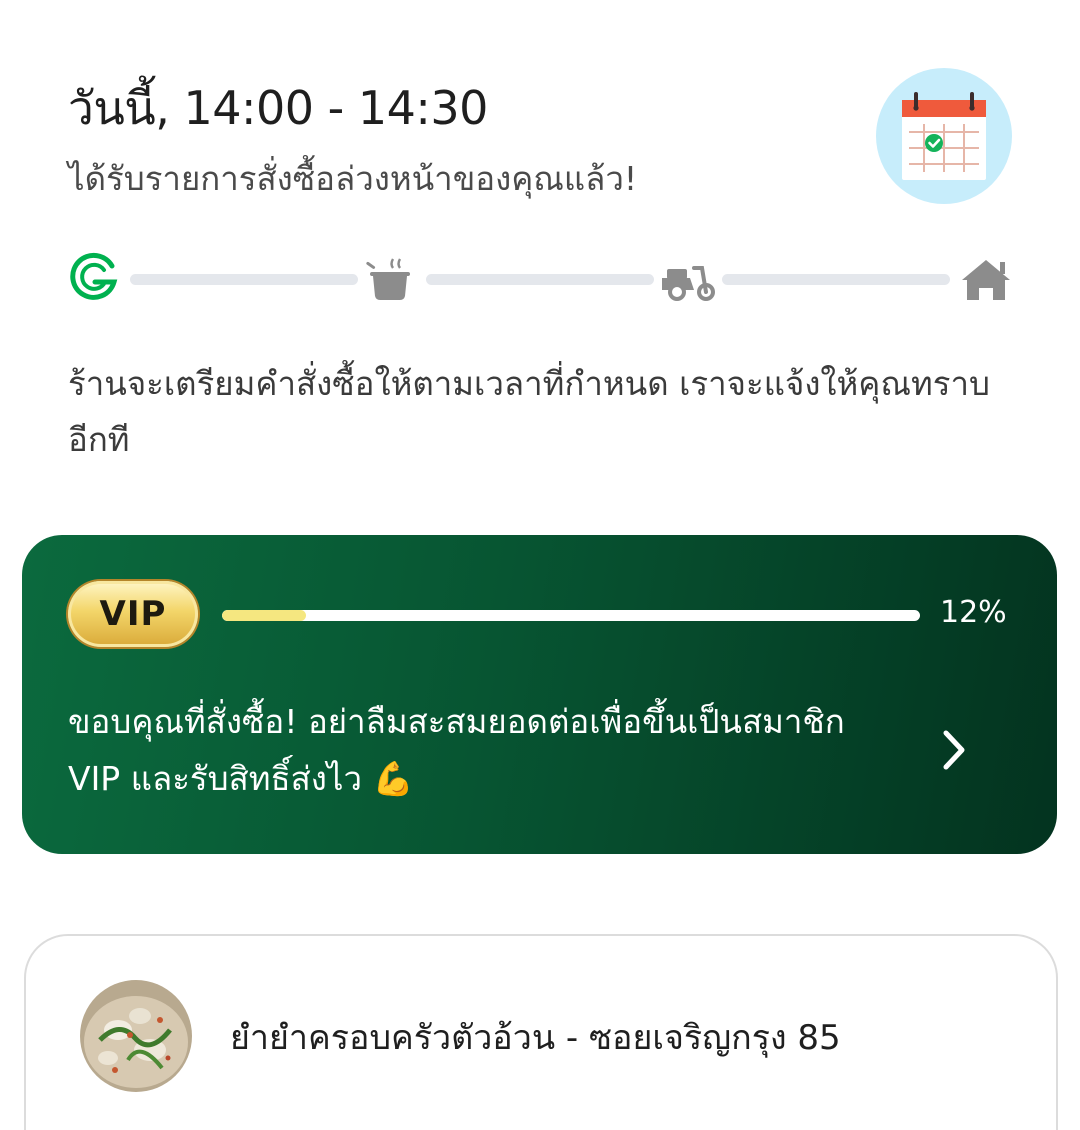 The height and width of the screenshot is (1130, 1080). What do you see at coordinates (571, 615) in the screenshot?
I see `vip-progress-bar` at bounding box center [571, 615].